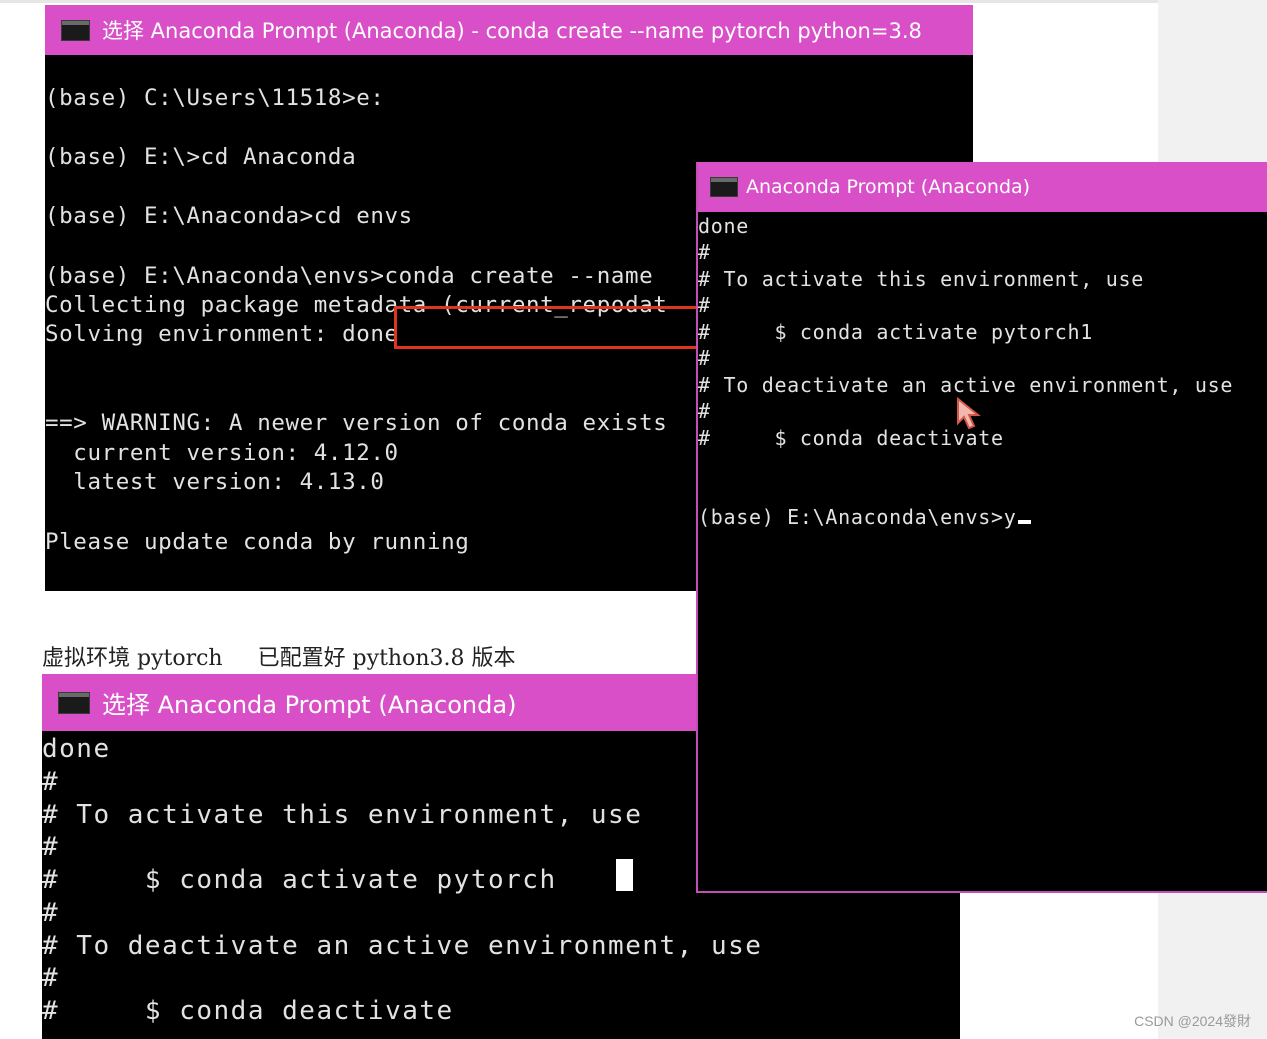  I want to click on prompt-line: (base) E:\Anaconda\envs>y, so click(864, 517).